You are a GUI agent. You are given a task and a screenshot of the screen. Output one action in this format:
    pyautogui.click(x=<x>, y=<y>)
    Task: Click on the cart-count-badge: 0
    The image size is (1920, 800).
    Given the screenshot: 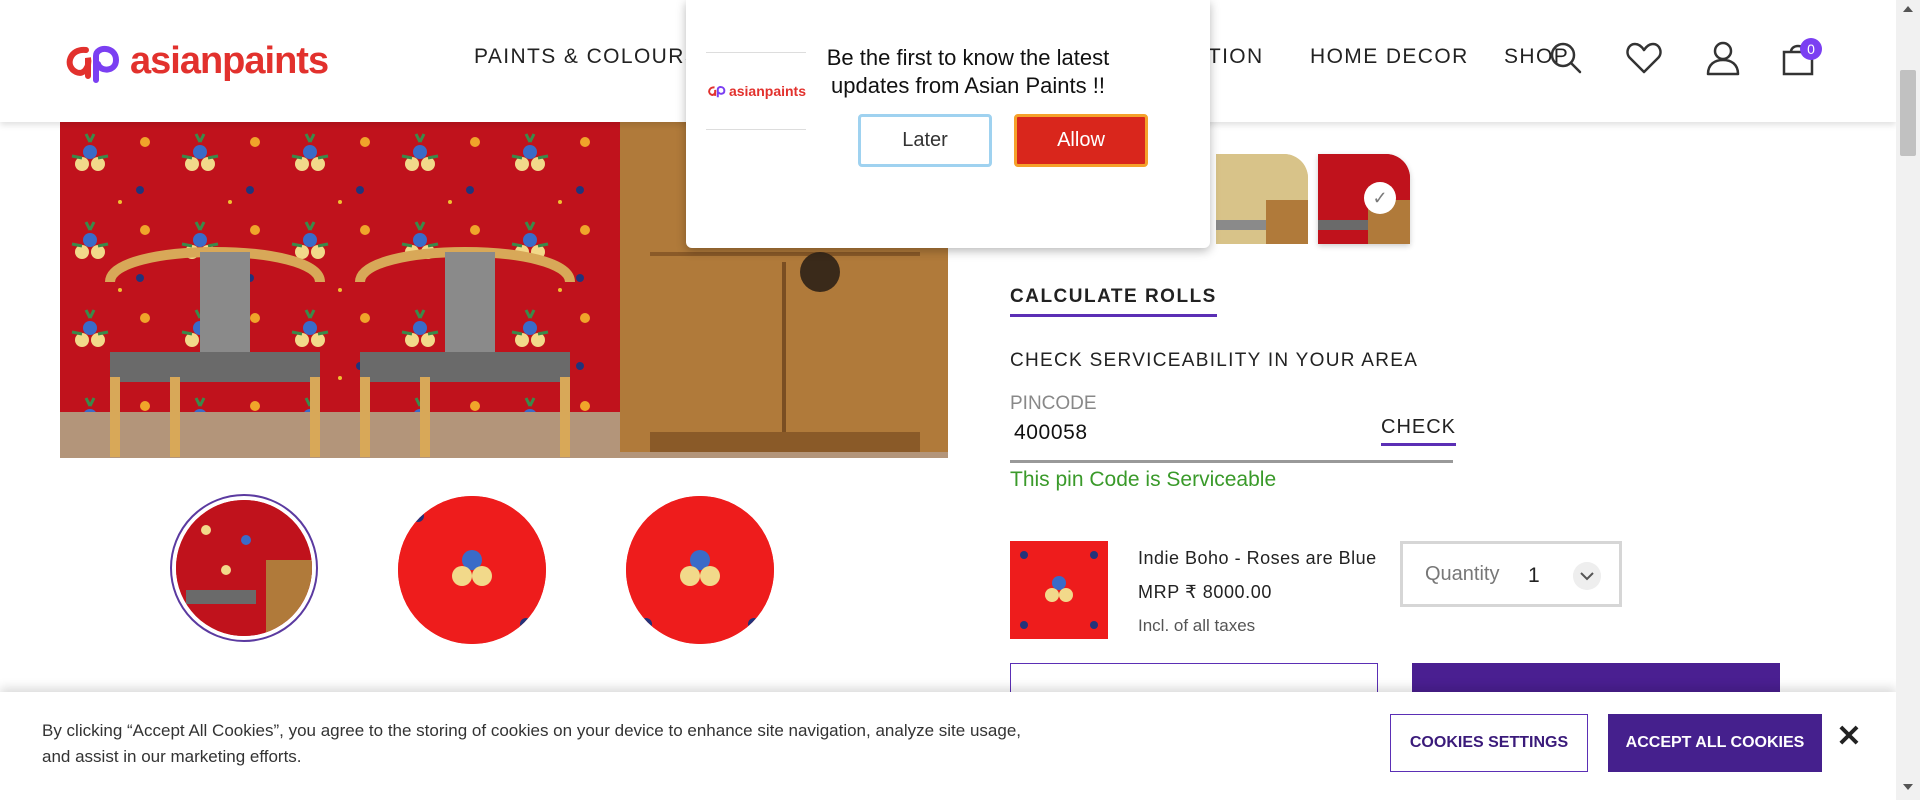 What is the action you would take?
    pyautogui.click(x=1811, y=49)
    